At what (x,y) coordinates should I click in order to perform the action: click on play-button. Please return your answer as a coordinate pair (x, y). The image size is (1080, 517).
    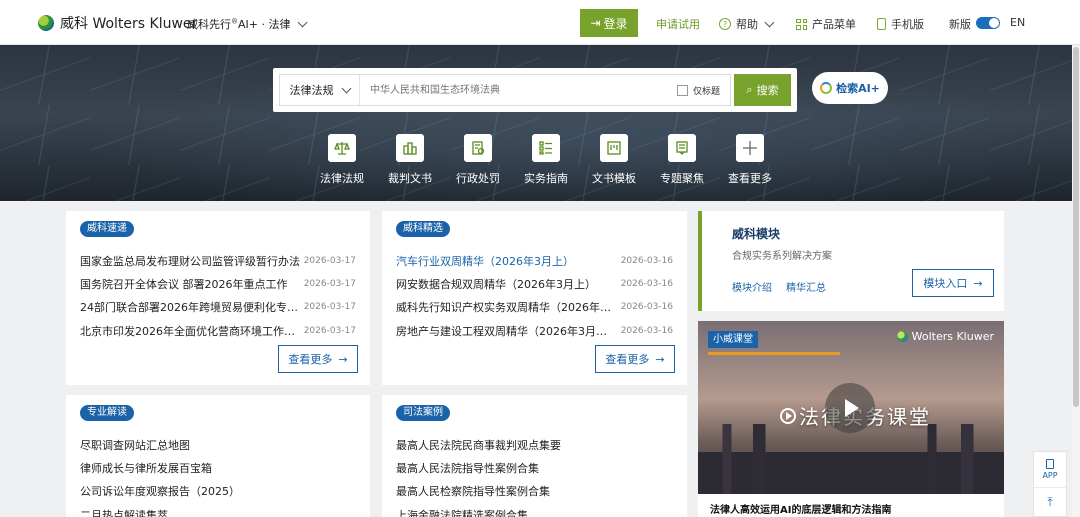
    Looking at the image, I should click on (850, 408).